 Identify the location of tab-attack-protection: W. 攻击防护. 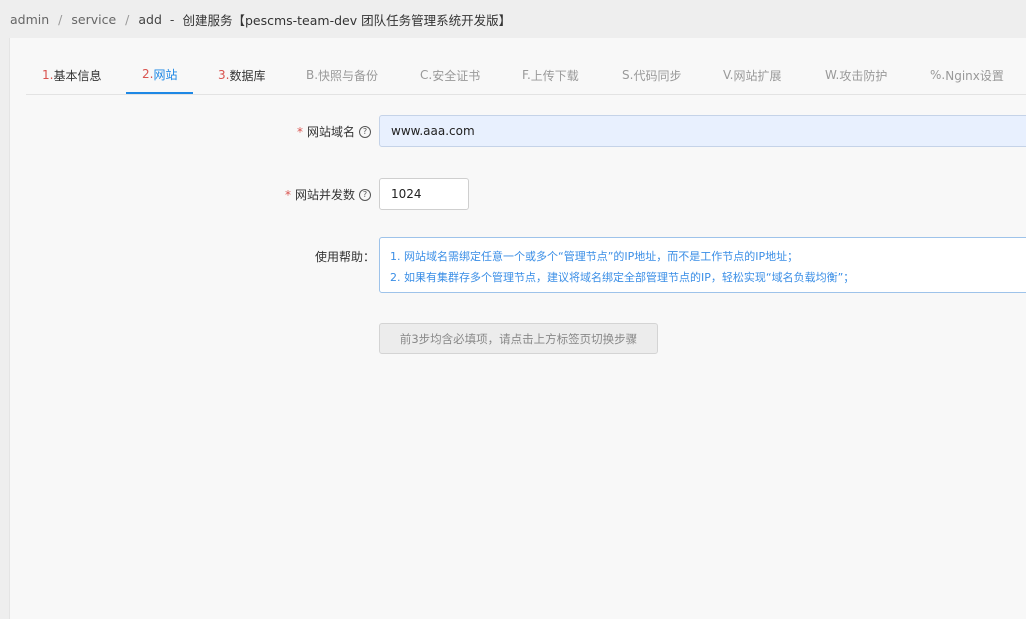
(856, 75).